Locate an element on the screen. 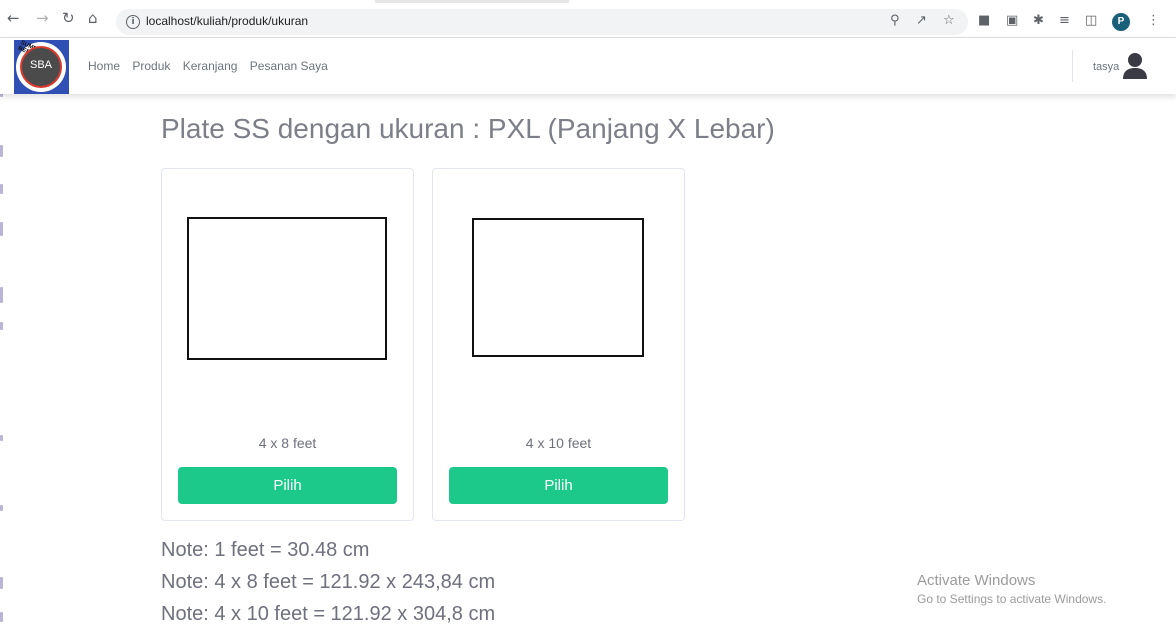  info-icon: i is located at coordinates (133, 22).